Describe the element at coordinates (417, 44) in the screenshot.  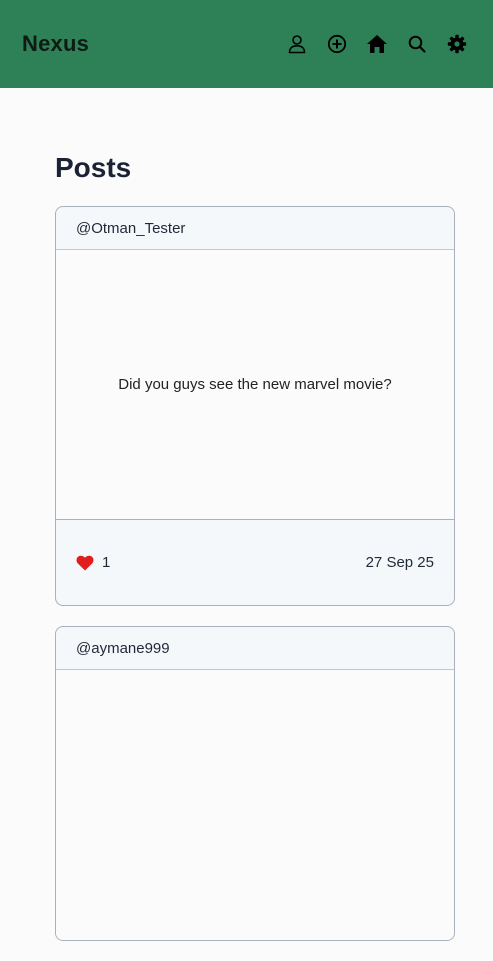
I see `search-icon` at that location.